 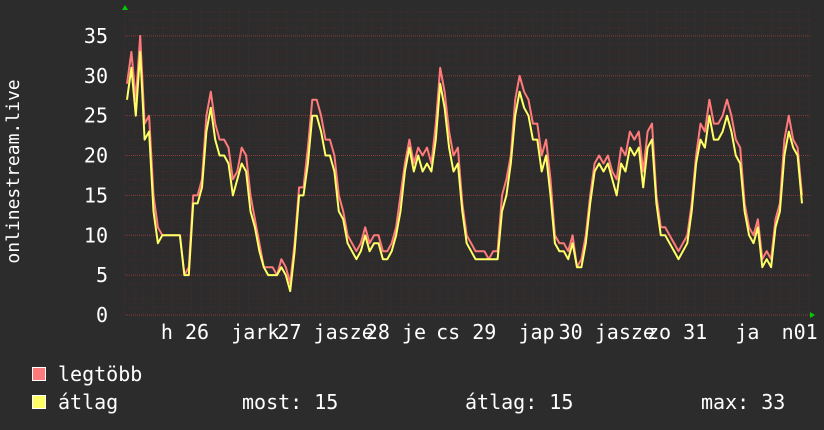 What do you see at coordinates (607, 332) in the screenshot?
I see `x-tick-label: 30 jasze` at bounding box center [607, 332].